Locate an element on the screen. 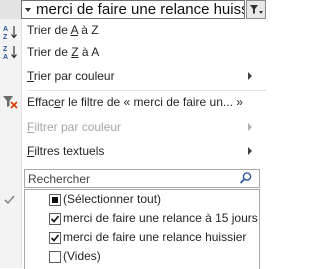 The width and height of the screenshot is (320, 269). filter-by-color-item: Filtrer par couleur is located at coordinates (74, 127).